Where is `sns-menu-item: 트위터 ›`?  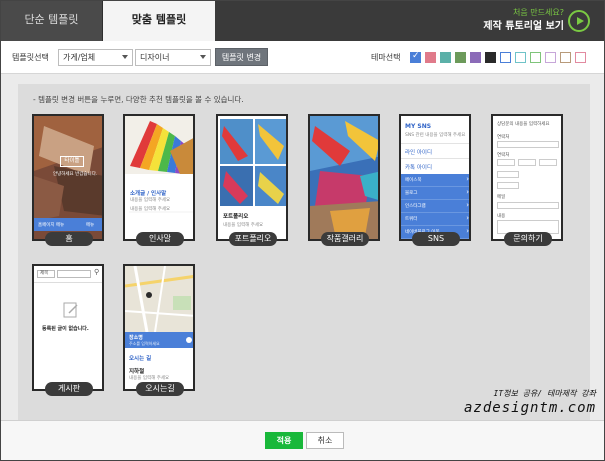
sns-menu-item: 트위터 › is located at coordinates (435, 219).